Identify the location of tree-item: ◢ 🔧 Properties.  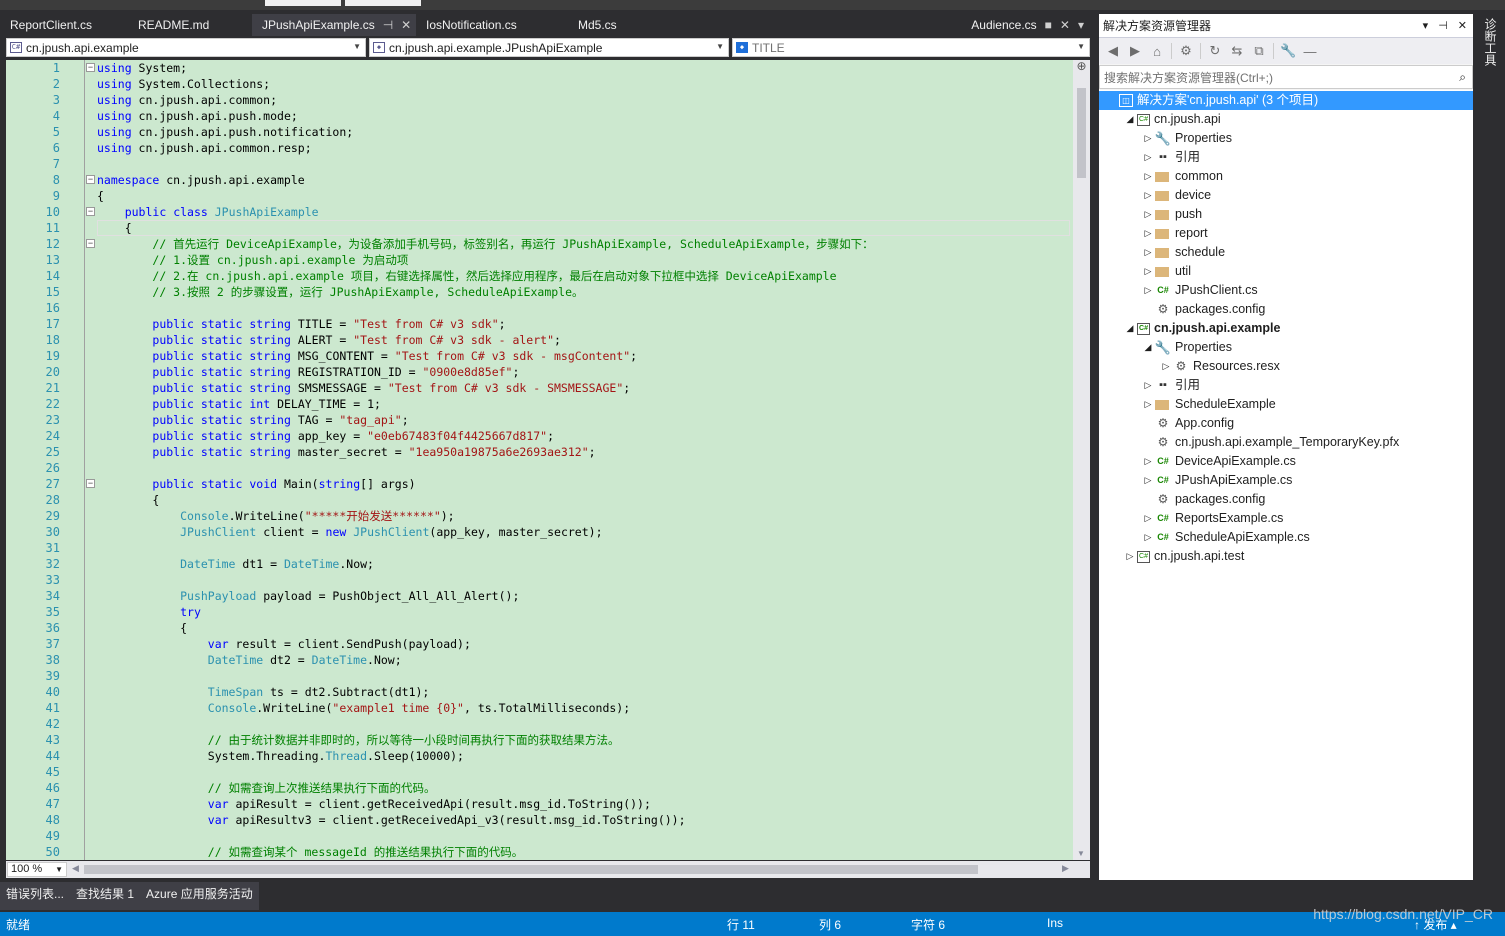
(1186, 347).